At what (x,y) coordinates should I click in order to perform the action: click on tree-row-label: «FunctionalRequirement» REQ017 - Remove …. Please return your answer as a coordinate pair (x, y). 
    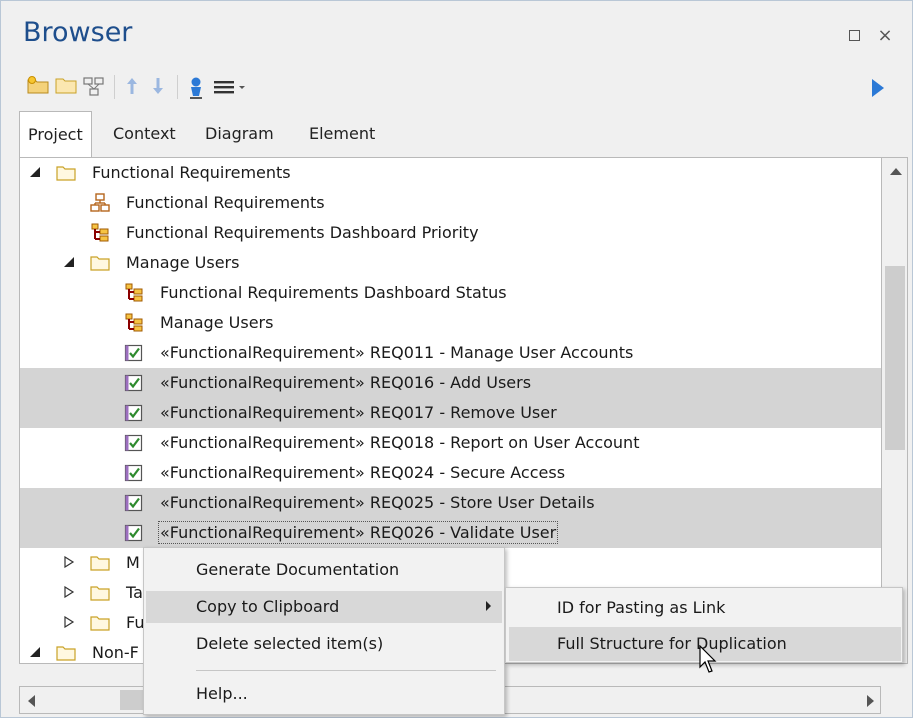
    Looking at the image, I should click on (358, 412).